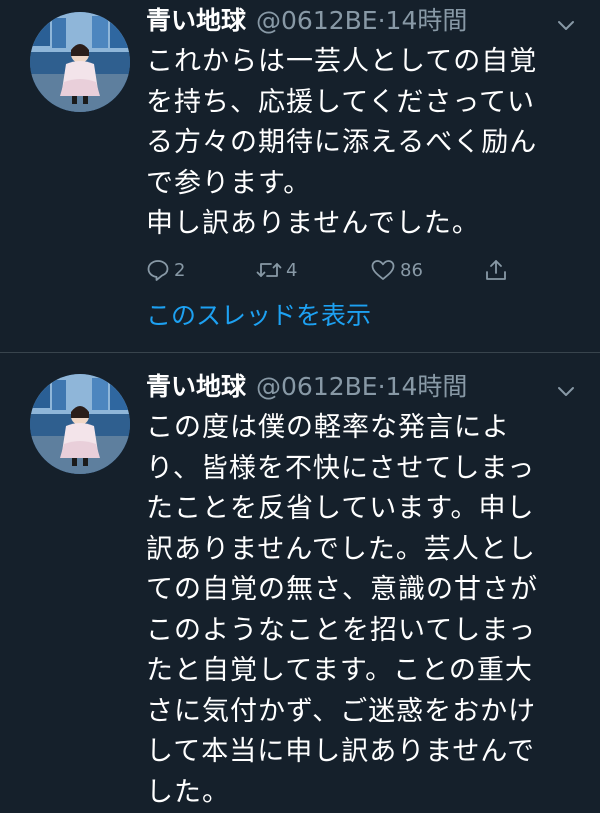  Describe the element at coordinates (411, 270) in the screenshot. I see `like-count: 86` at that location.